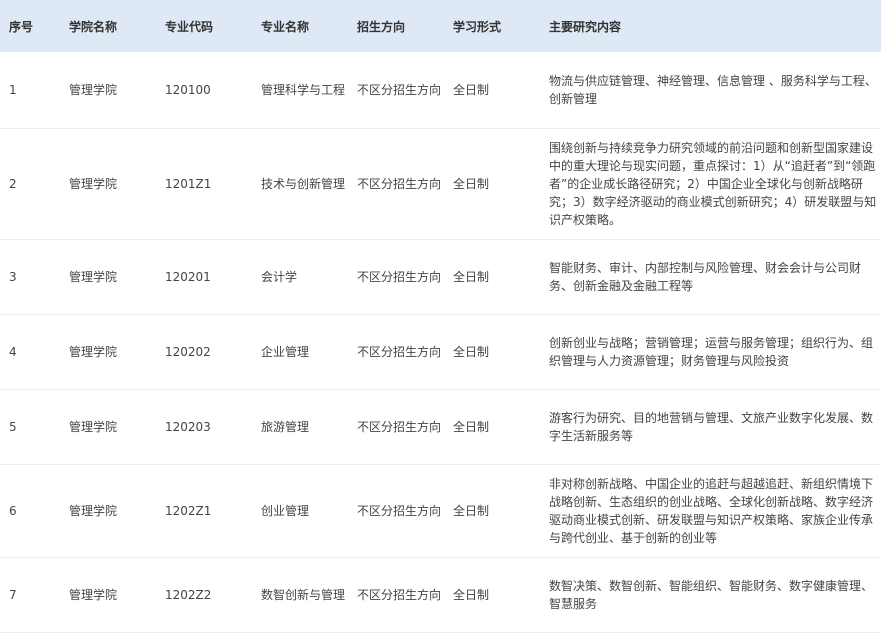 This screenshot has height=635, width=881. Describe the element at coordinates (13, 89) in the screenshot. I see `cell-index-text: 1` at that location.